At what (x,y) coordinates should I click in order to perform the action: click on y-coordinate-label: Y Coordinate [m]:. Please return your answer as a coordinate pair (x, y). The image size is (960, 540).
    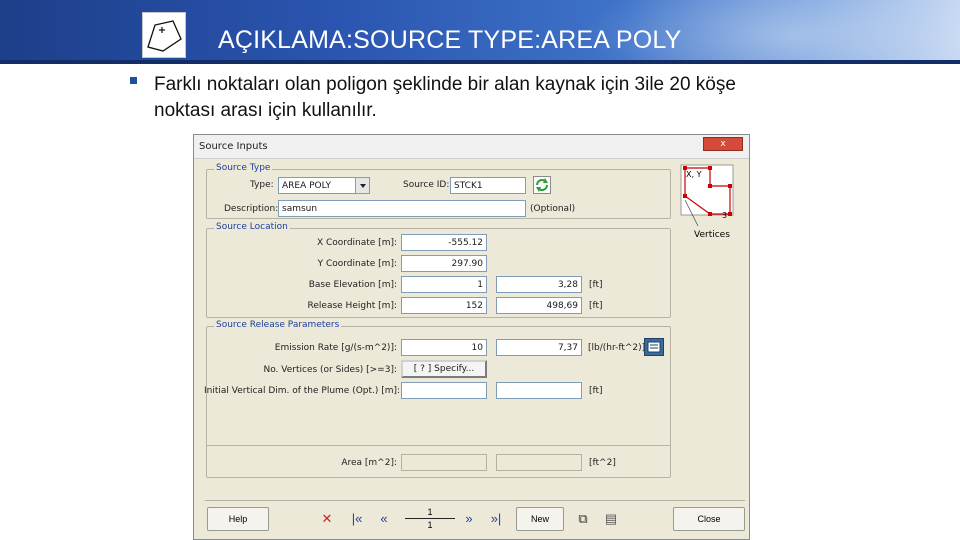
    Looking at the image, I should click on (357, 264).